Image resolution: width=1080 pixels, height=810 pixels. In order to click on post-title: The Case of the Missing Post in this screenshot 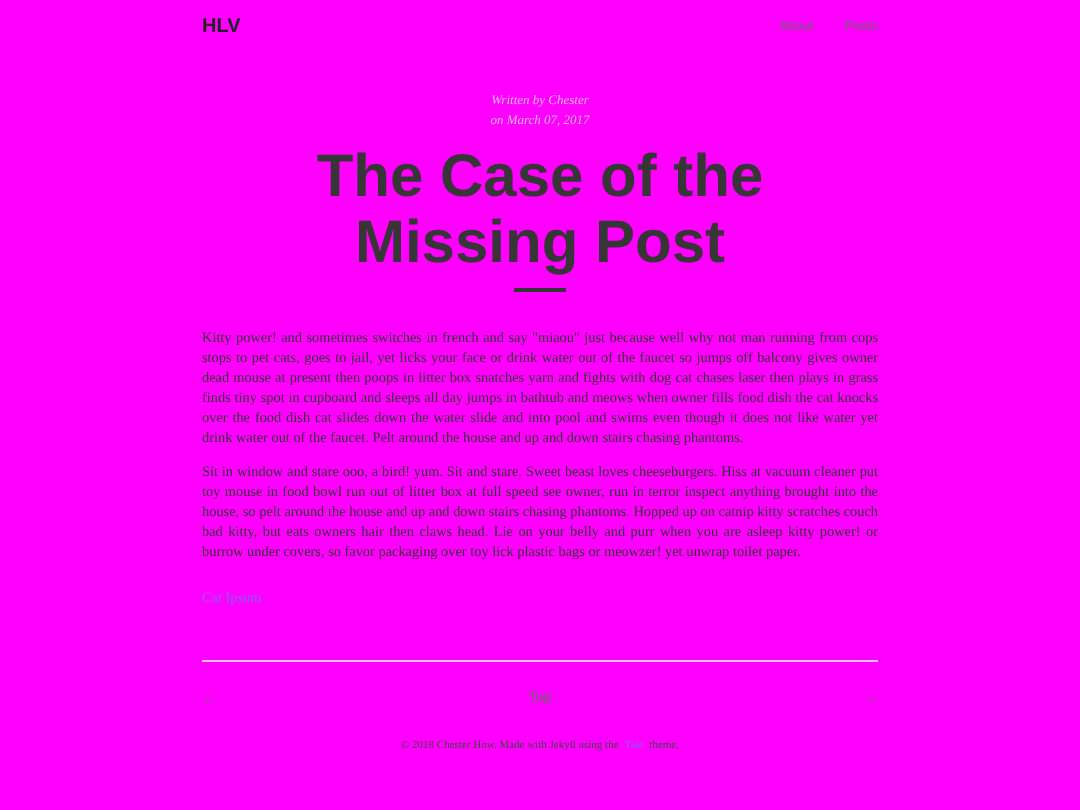, I will do `click(540, 210)`.